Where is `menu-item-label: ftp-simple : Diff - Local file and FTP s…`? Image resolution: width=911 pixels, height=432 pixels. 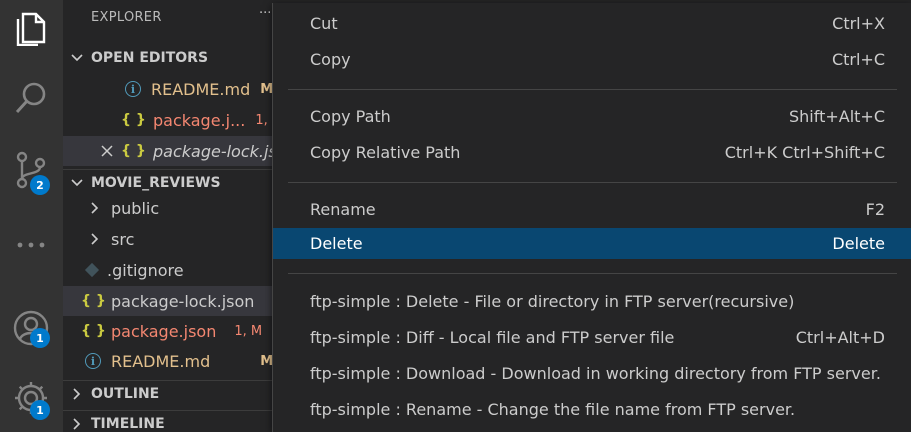 menu-item-label: ftp-simple : Diff - Local file and FTP s… is located at coordinates (492, 337).